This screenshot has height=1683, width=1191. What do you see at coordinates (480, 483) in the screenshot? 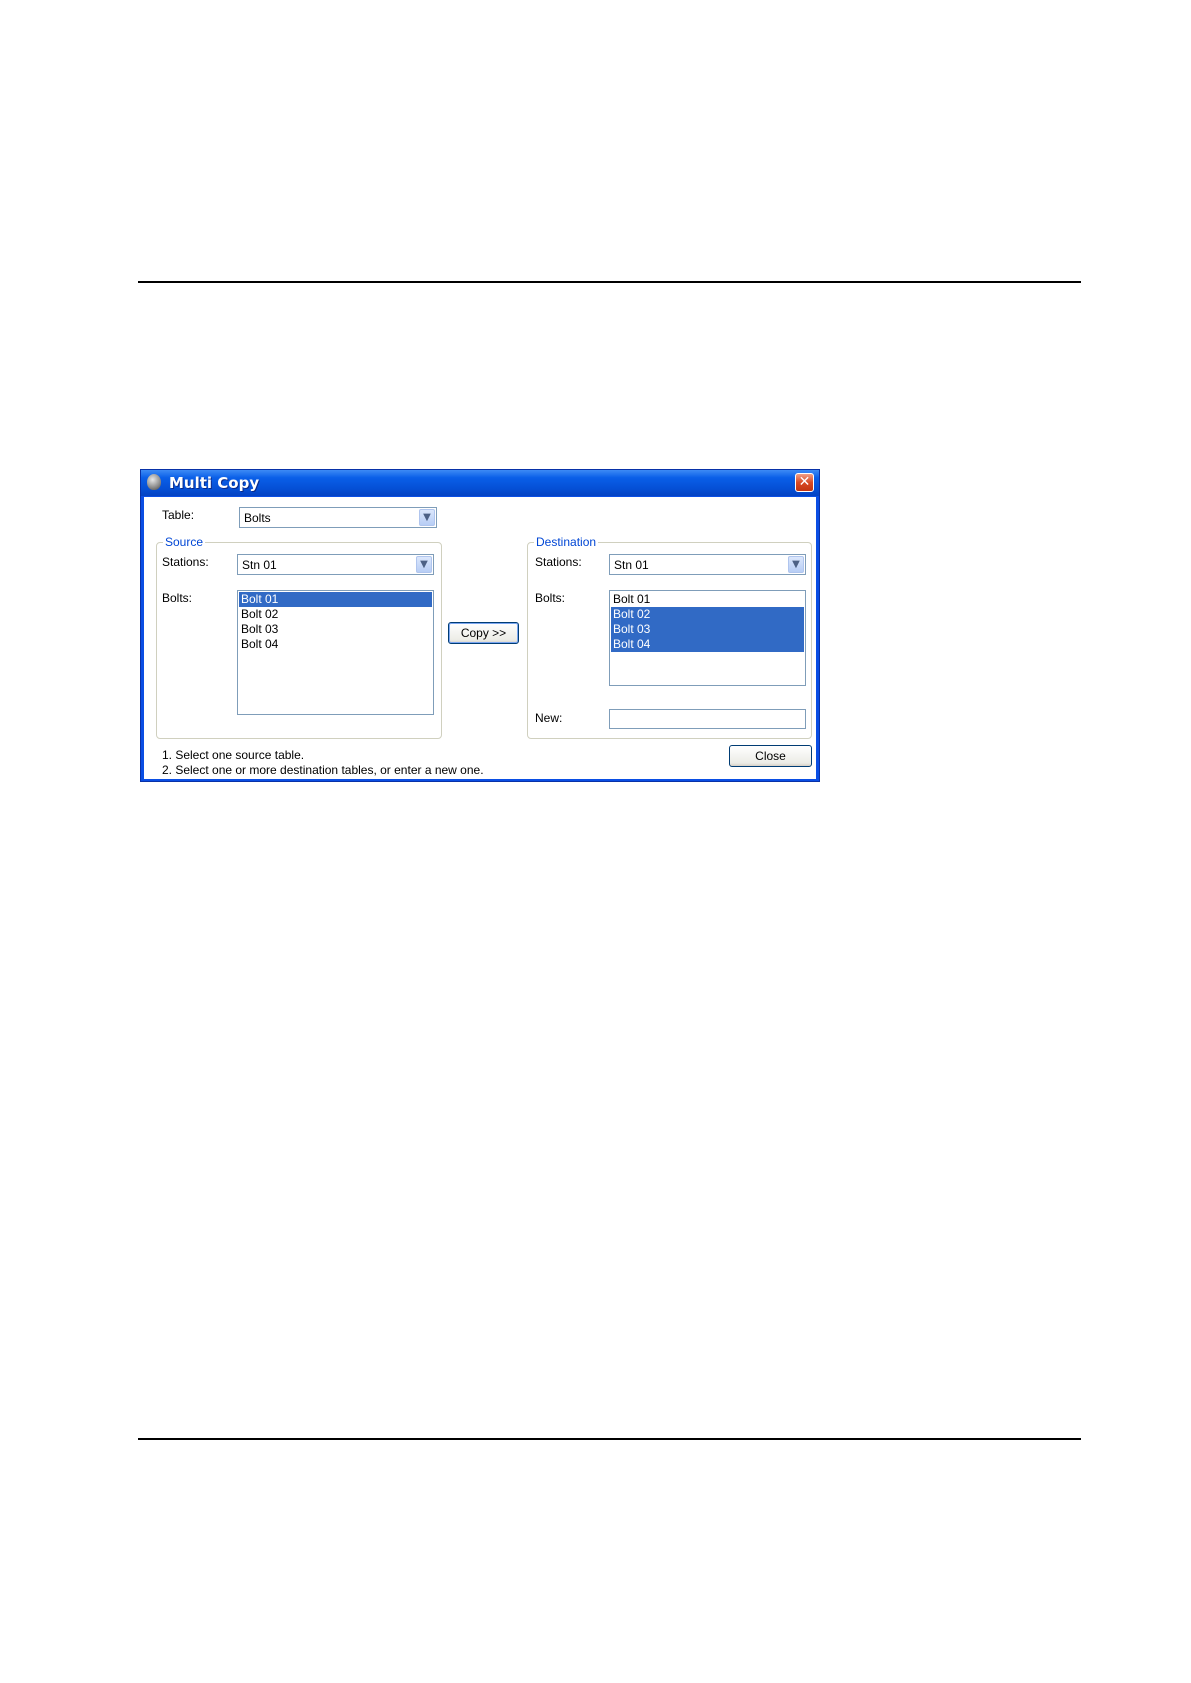
I see `title-bar: Multi Copy ✕` at bounding box center [480, 483].